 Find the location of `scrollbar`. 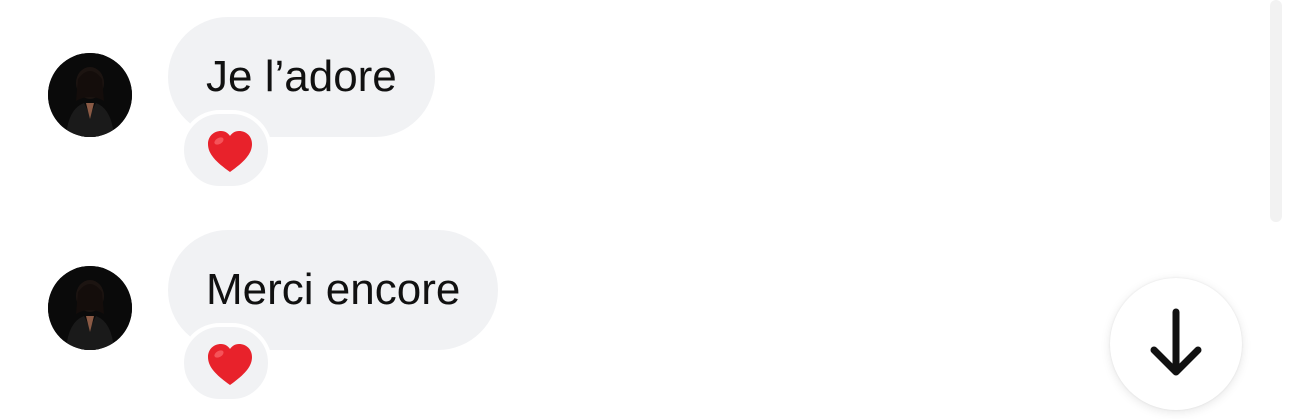

scrollbar is located at coordinates (1276, 111).